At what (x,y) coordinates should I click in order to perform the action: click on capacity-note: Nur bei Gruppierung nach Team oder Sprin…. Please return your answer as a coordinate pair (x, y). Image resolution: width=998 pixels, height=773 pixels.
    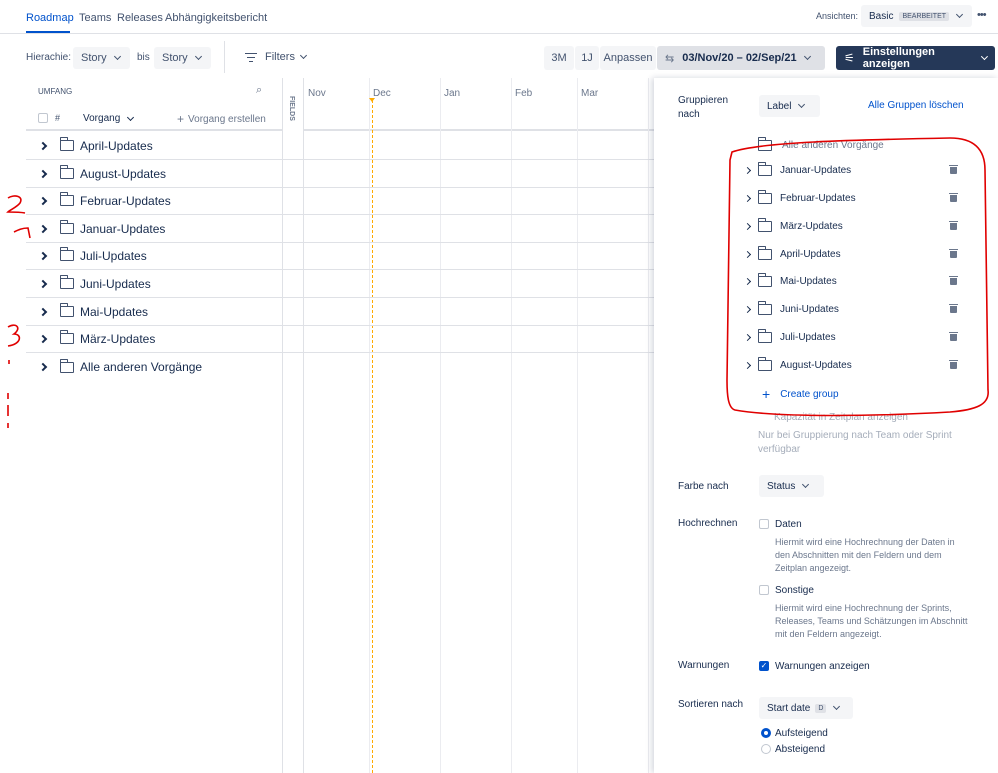
    Looking at the image, I should click on (855, 442).